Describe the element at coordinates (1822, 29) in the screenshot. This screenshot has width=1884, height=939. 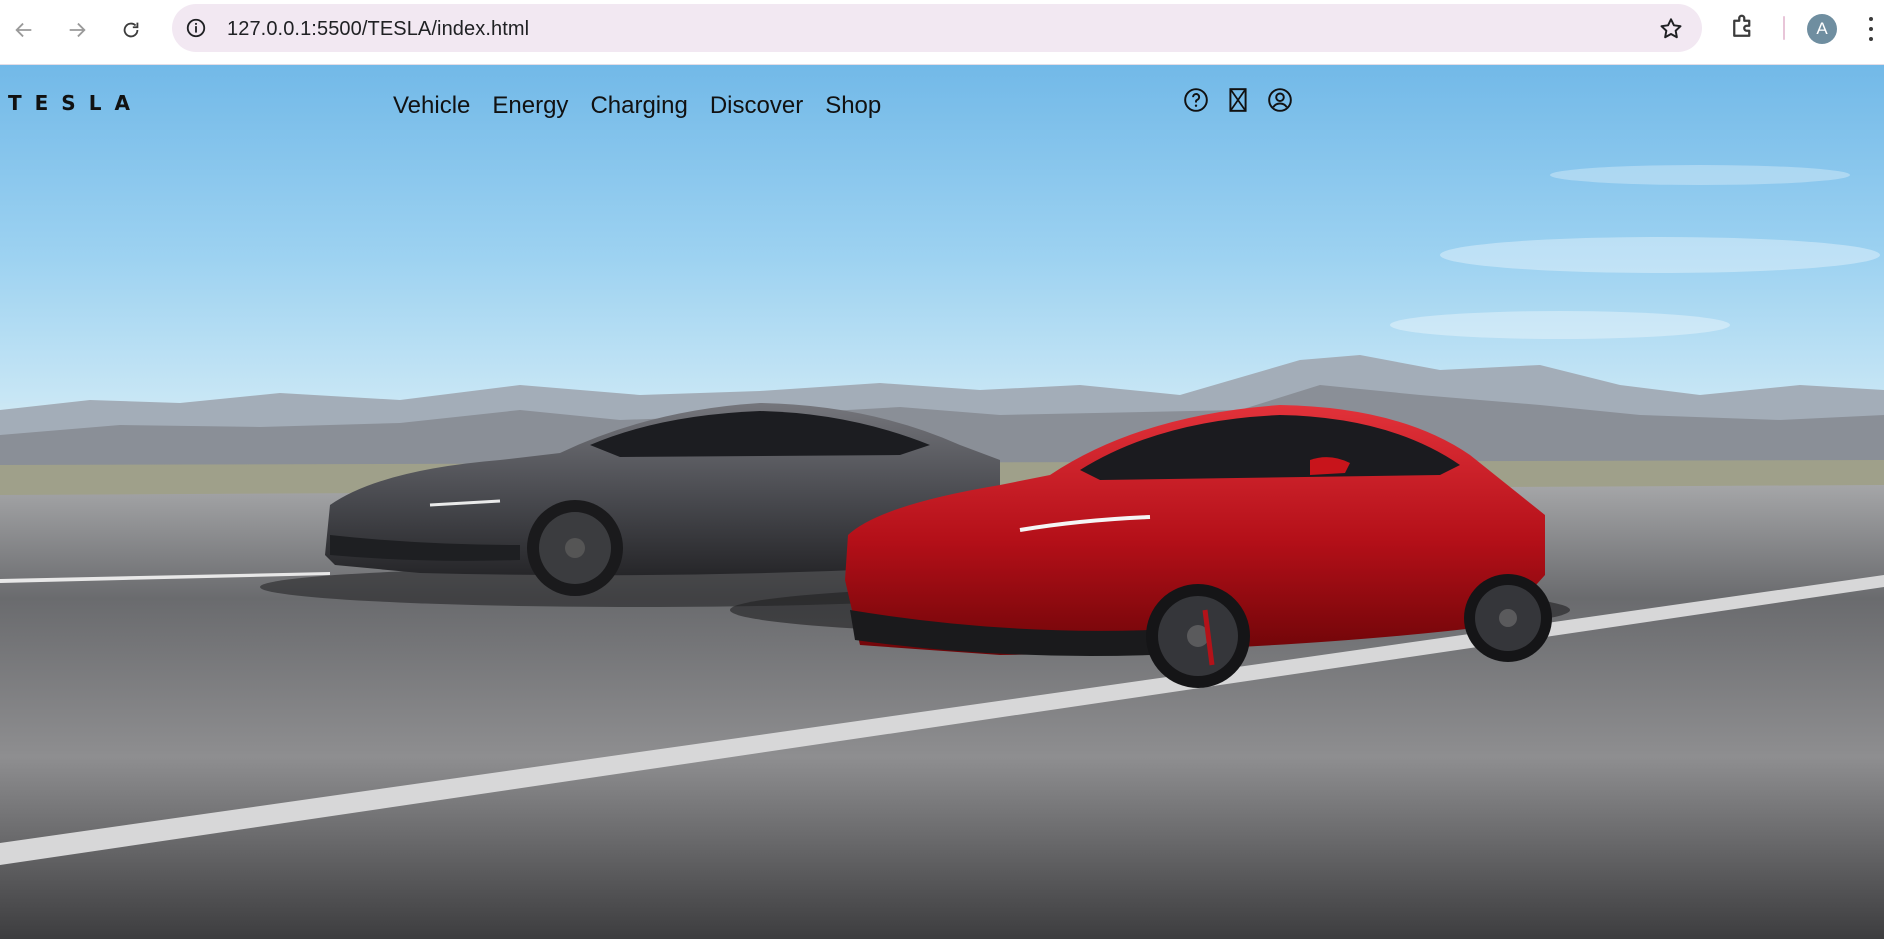
I see `profile-avatar: A` at that location.